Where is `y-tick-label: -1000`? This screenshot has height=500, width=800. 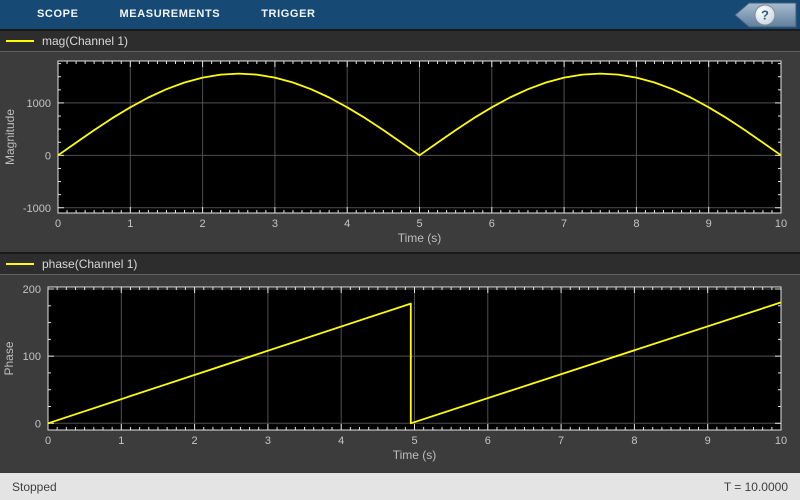 y-tick-label: -1000 is located at coordinates (37, 209).